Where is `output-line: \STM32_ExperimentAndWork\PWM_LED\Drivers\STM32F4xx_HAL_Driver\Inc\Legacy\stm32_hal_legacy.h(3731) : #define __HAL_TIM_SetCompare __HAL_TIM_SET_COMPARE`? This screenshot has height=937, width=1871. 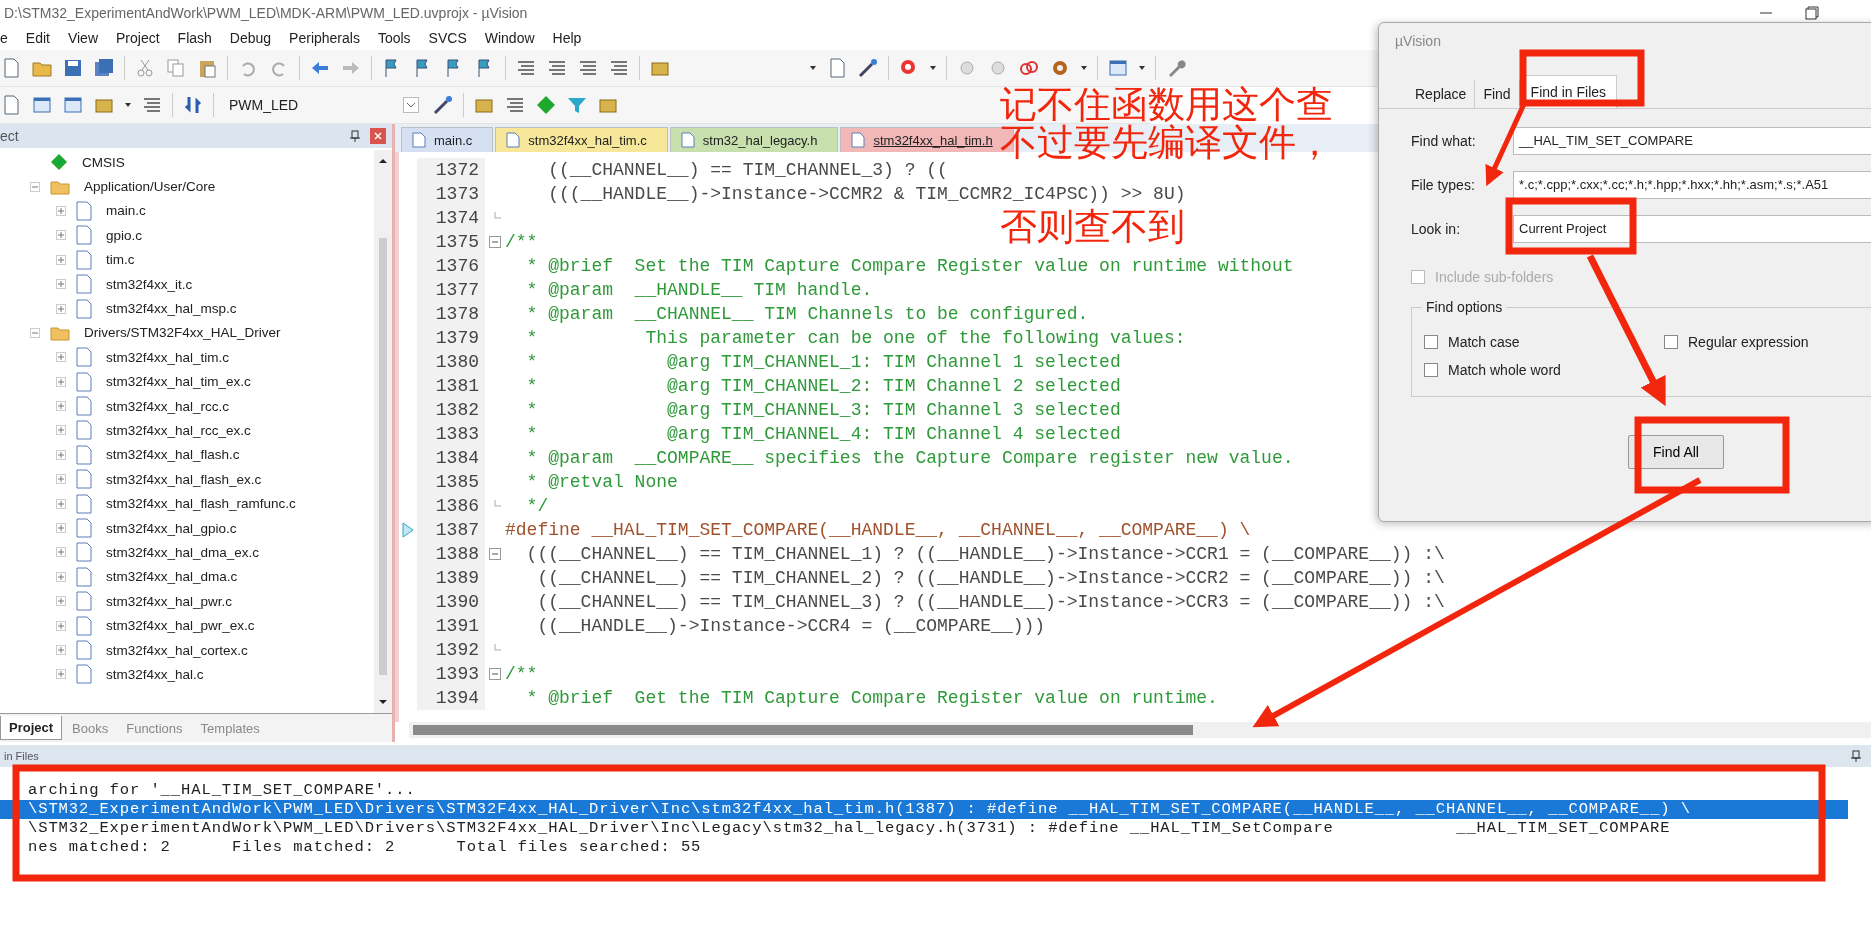 output-line: \STM32_ExperimentAndWork\PWM_LED\Drivers\STM32F4xx_HAL_Driver\Inc\Legacy\stm32_hal_legacy.h(3731) : #define __HAL_TIM_SetCompare __HAL_TIM_SET_COMPARE is located at coordinates (924, 828).